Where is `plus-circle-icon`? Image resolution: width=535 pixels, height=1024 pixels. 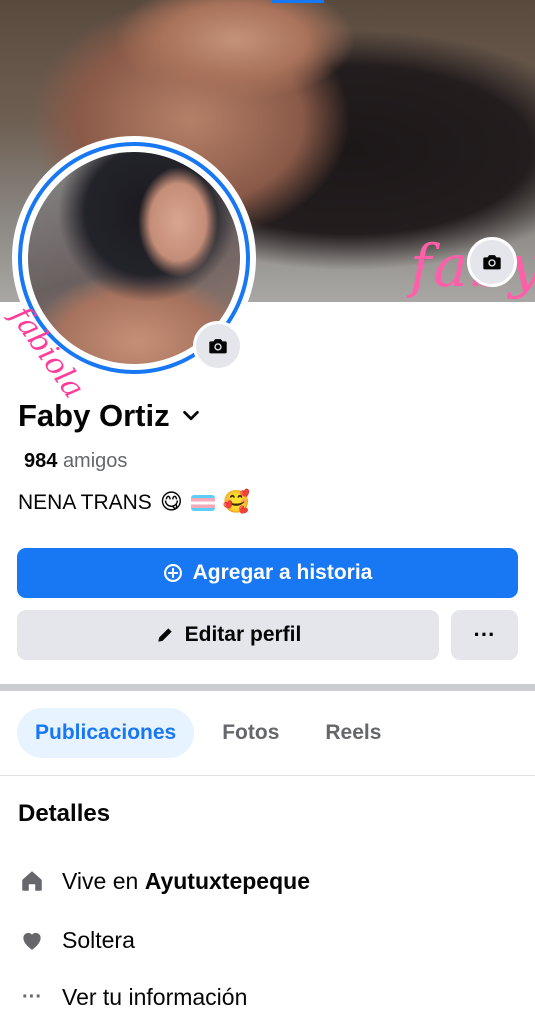
plus-circle-icon is located at coordinates (172, 573).